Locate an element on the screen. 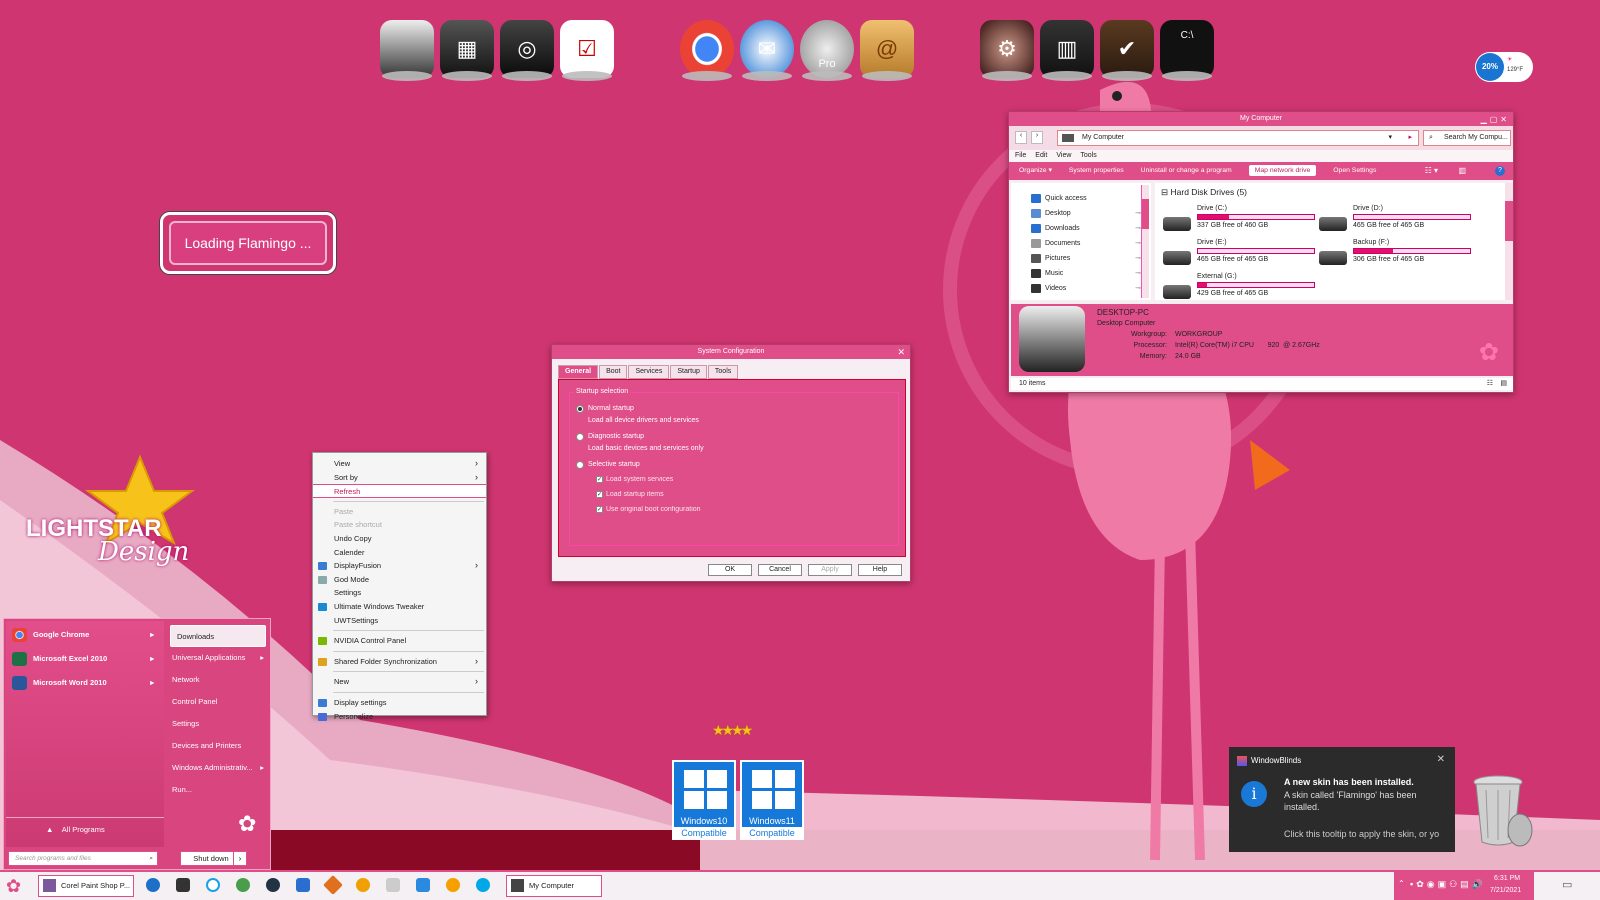 This screenshot has height=900, width=1600. context-menu-item: Ultimate Windows Tweaker is located at coordinates (399, 607).